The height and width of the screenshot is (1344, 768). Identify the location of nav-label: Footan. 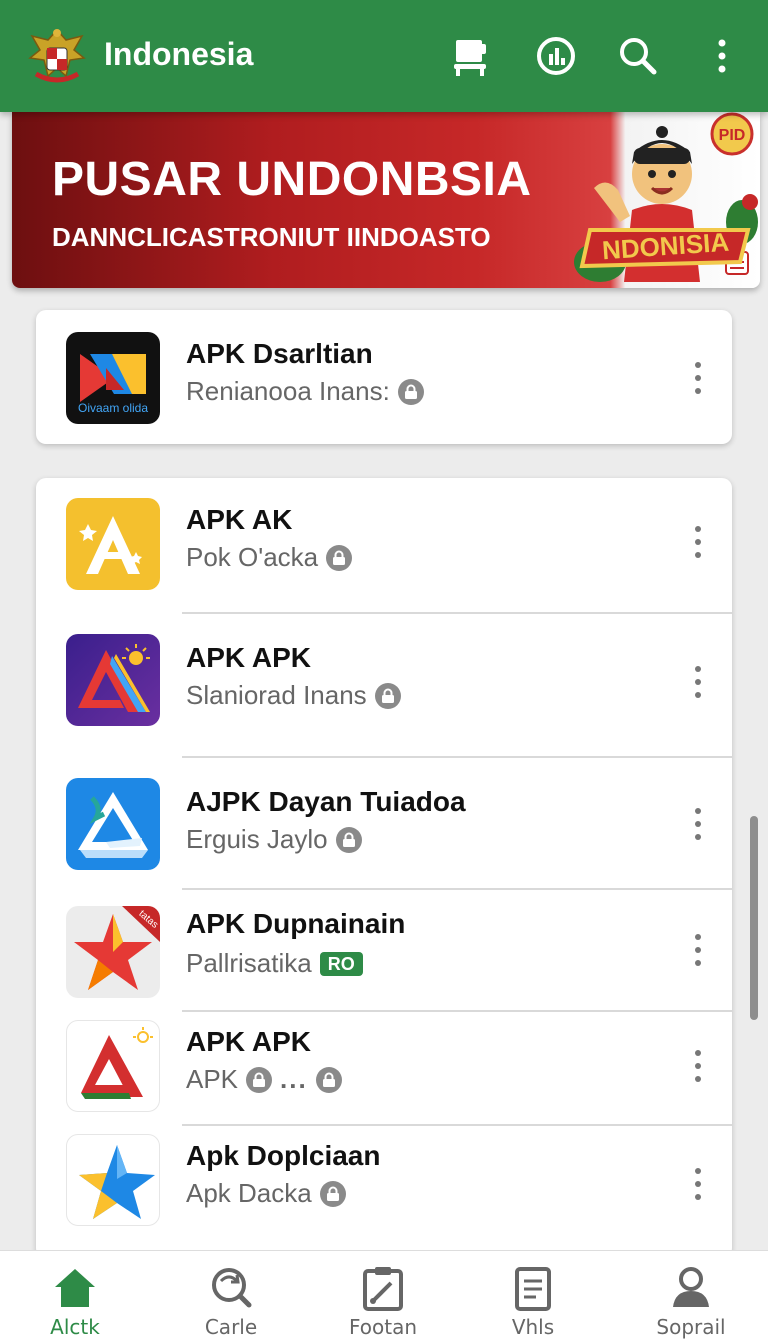
(383, 1327).